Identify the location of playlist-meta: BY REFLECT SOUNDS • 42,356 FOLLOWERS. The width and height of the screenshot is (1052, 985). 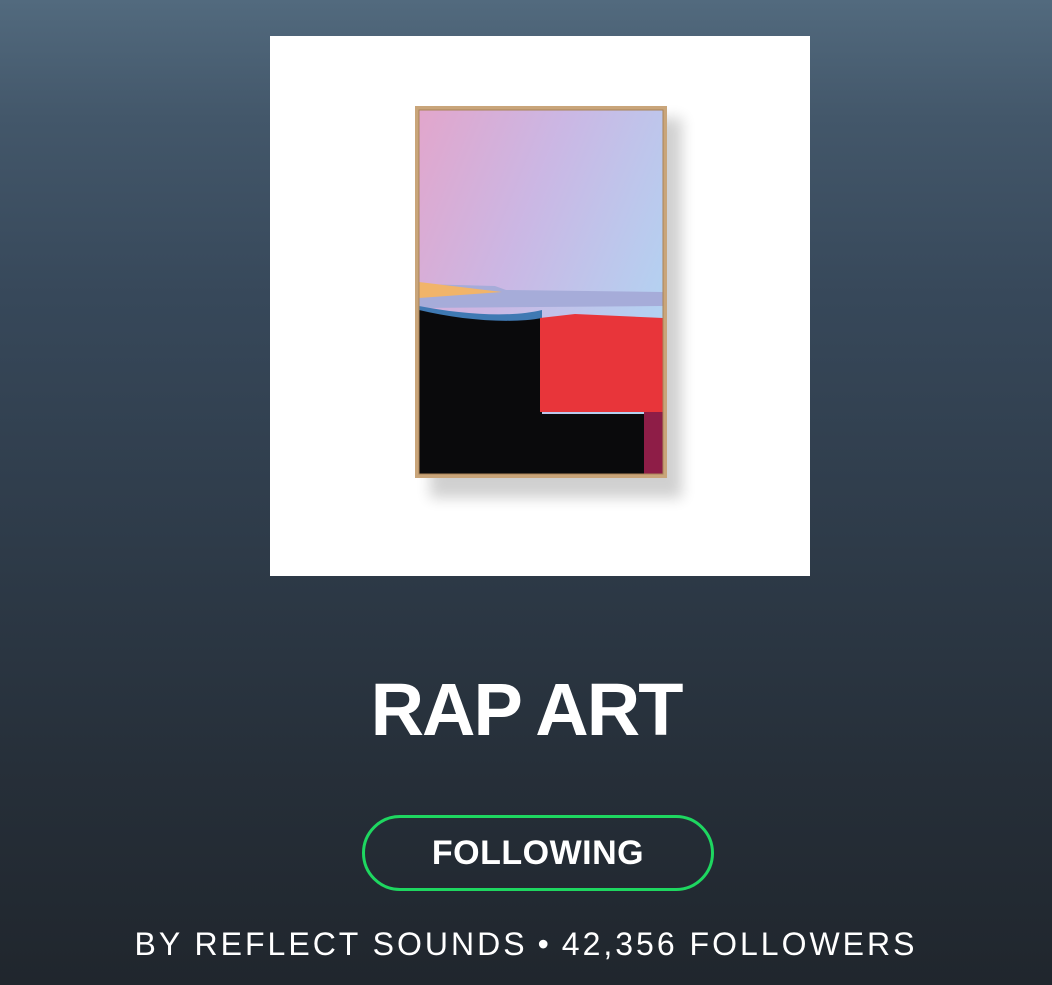
(526, 944).